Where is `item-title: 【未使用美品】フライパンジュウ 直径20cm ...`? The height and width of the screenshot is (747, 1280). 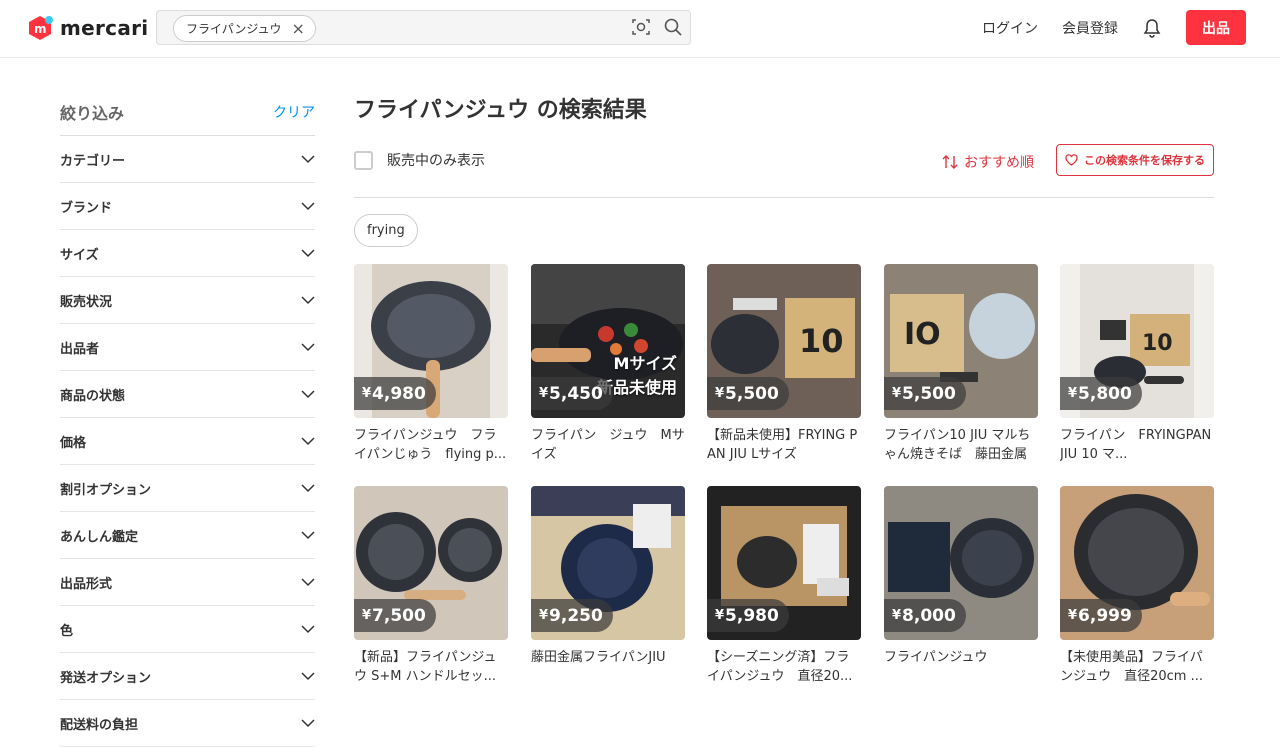 item-title: 【未使用美品】フライパンジュウ 直径20cm ... is located at coordinates (1137, 667).